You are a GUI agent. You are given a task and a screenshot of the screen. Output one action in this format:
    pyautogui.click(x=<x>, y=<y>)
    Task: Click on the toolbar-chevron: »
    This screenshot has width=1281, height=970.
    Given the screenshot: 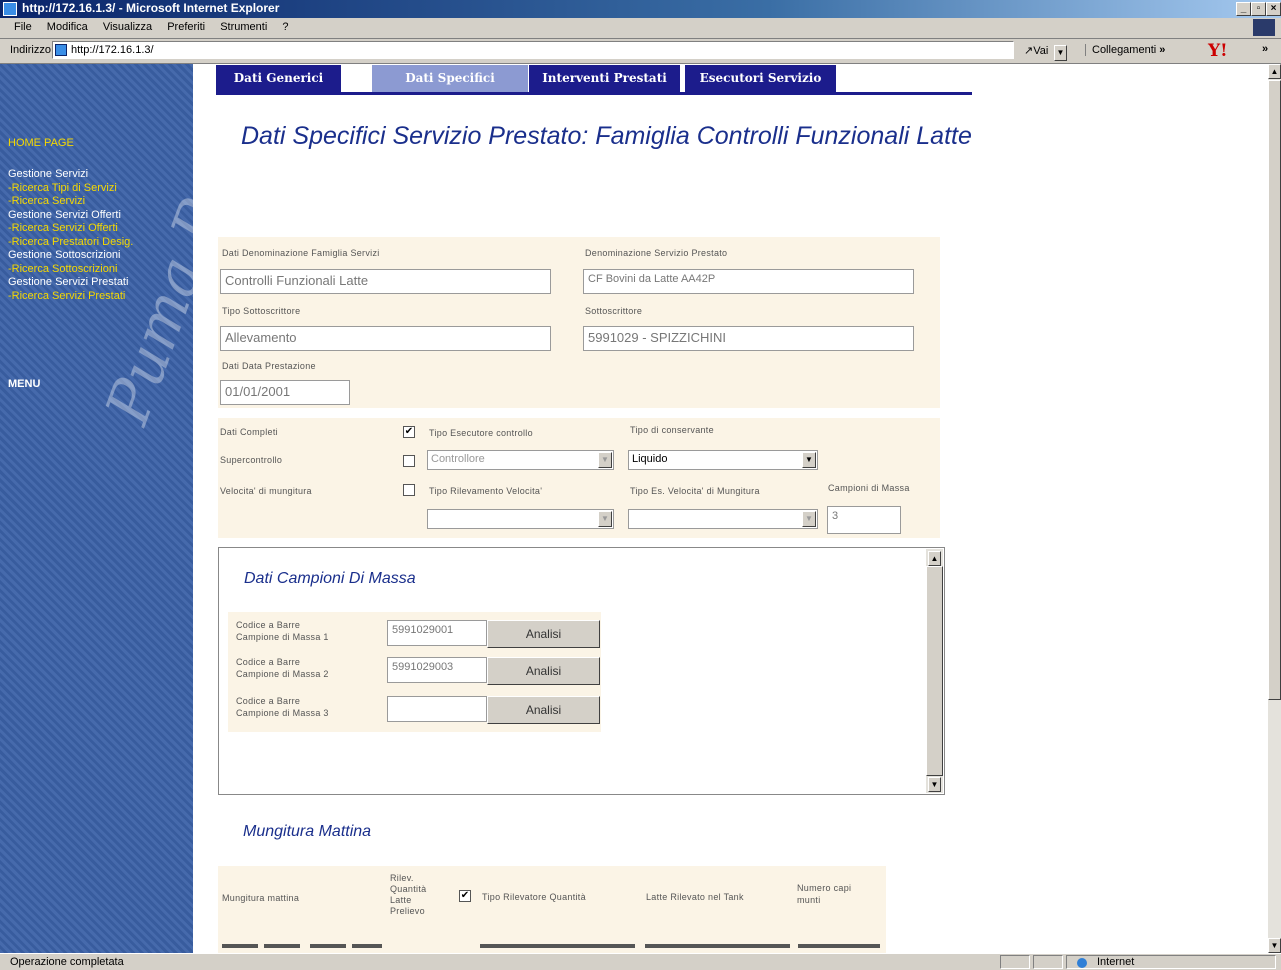 What is the action you would take?
    pyautogui.click(x=1265, y=49)
    